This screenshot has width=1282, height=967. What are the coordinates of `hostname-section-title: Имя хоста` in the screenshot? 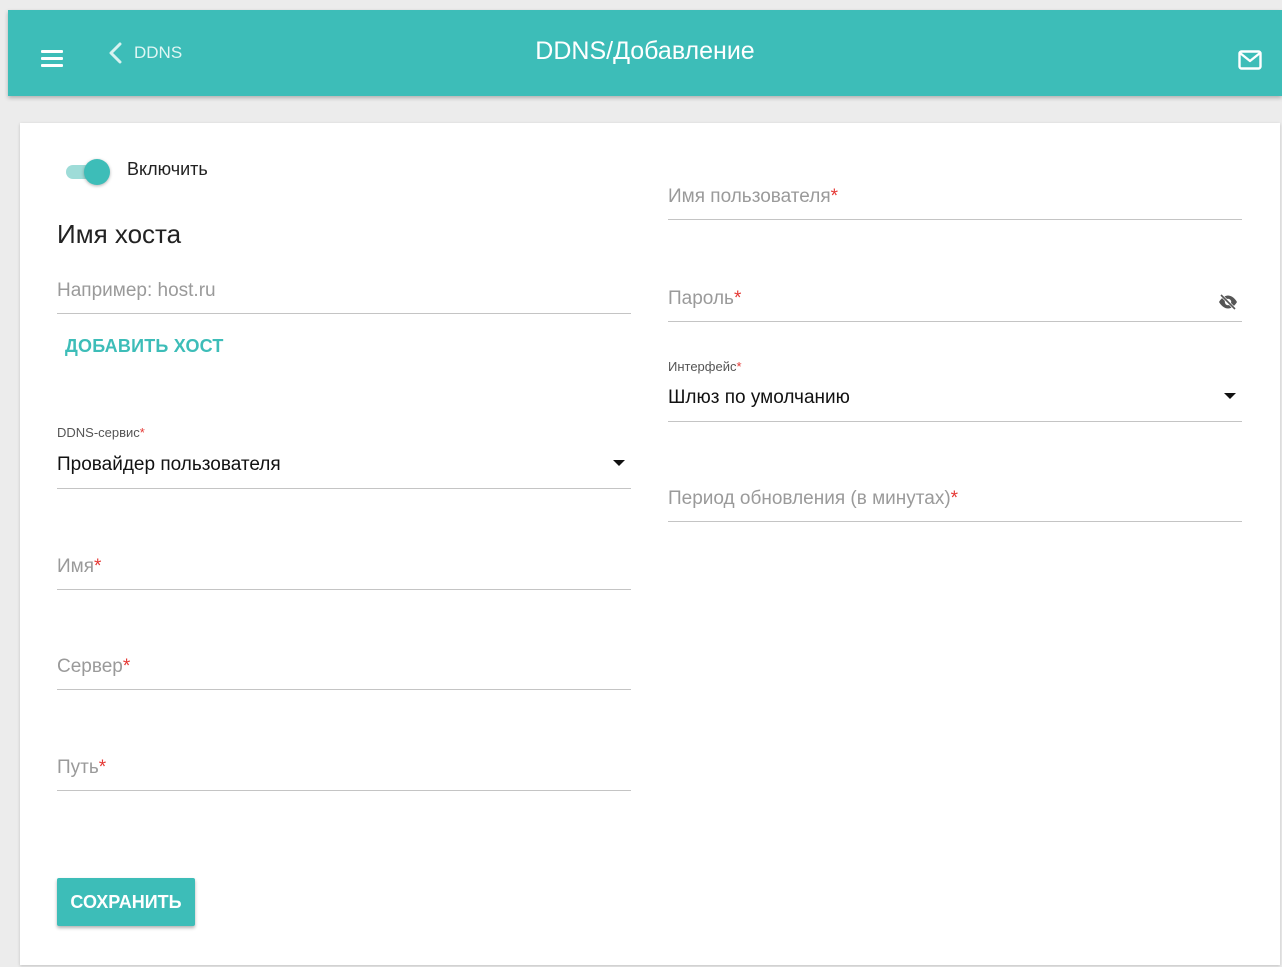 It's located at (119, 234).